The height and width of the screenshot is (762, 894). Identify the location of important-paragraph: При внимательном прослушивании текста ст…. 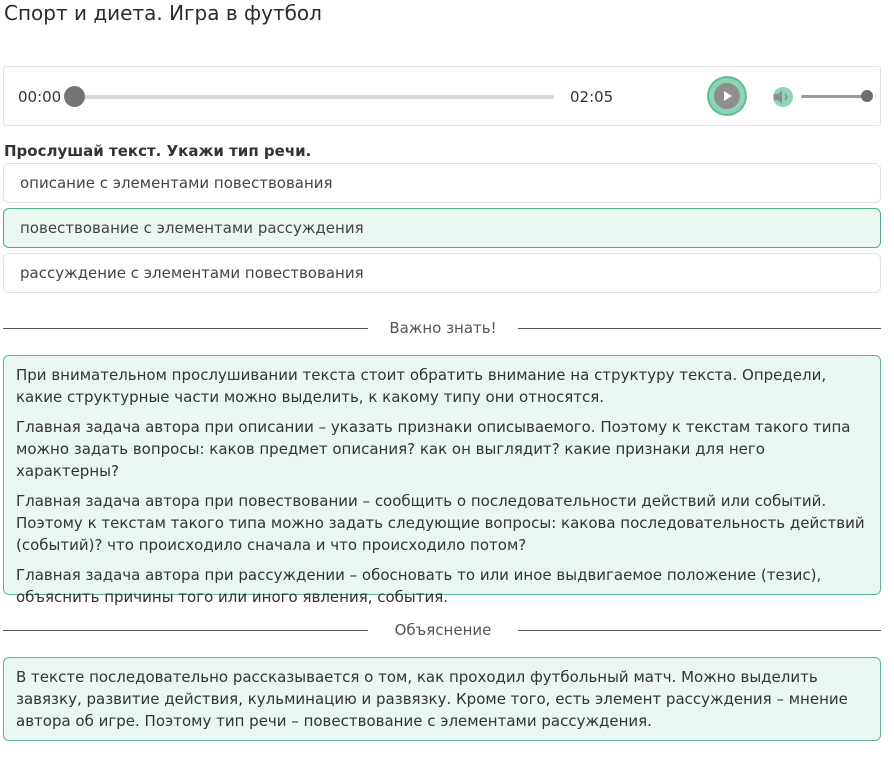
(421, 386).